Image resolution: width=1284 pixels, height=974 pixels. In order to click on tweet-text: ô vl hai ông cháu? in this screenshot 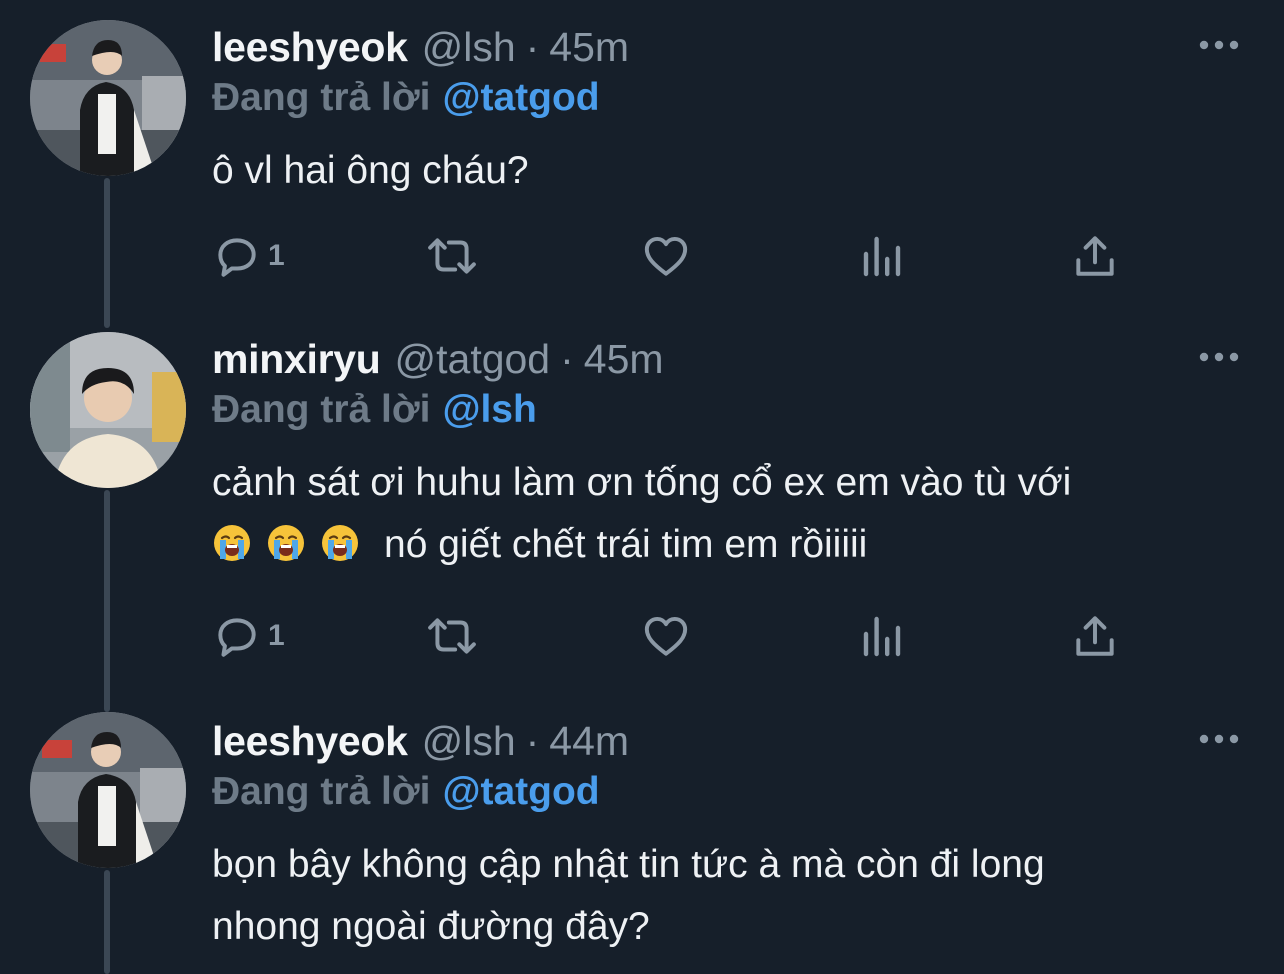, I will do `click(722, 171)`.